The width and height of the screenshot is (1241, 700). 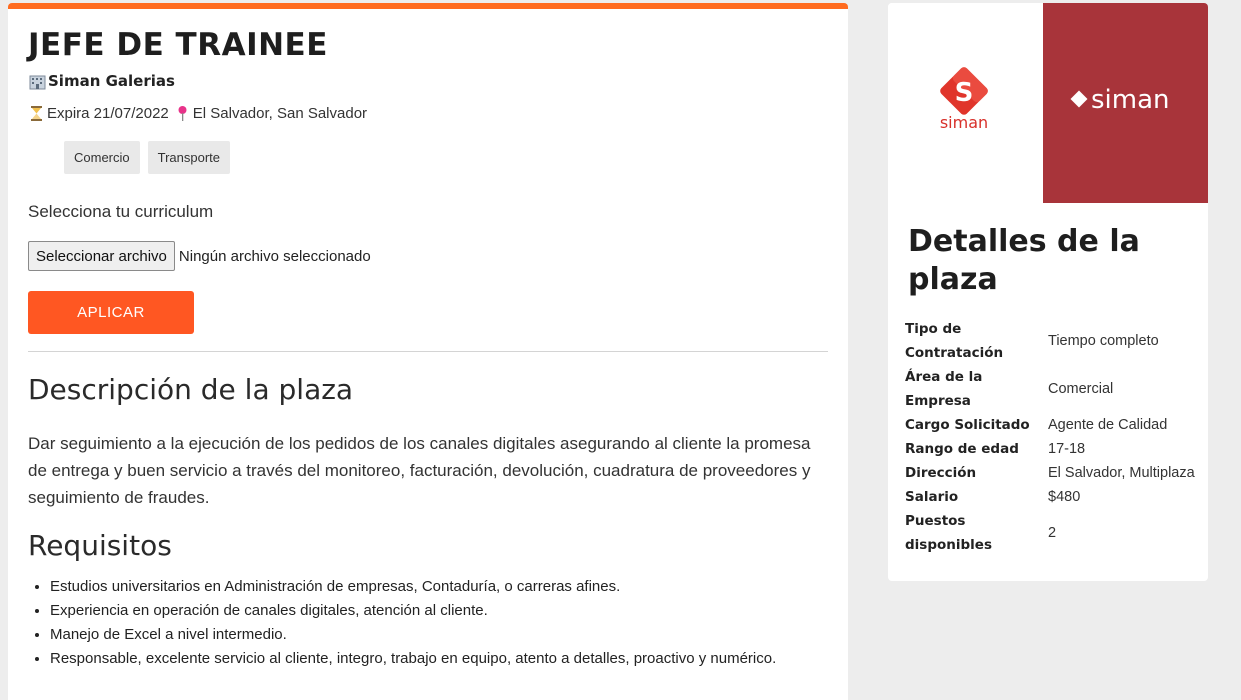 I want to click on detail-key: Puestos disponibles, so click(x=948, y=533).